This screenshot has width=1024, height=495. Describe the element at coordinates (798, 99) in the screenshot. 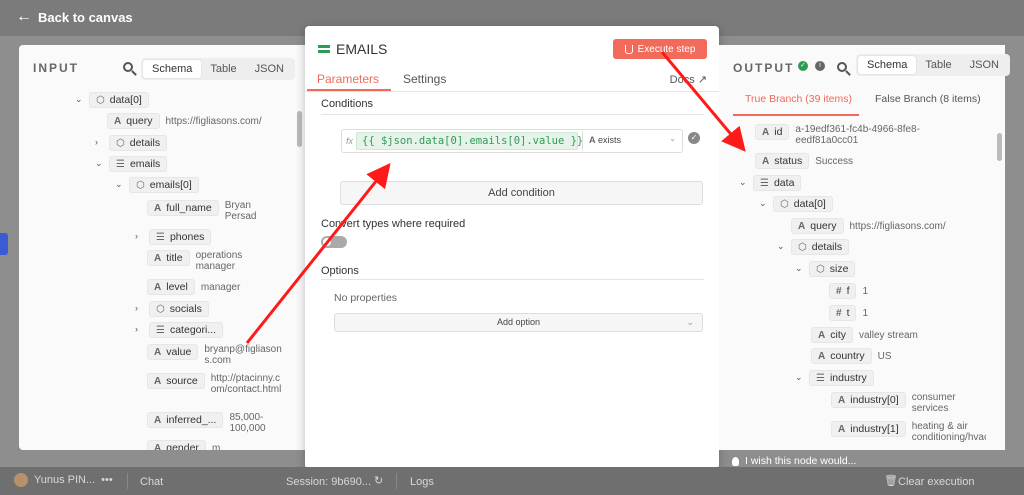

I see `tab-true-branch: True Branch (39 items)` at that location.